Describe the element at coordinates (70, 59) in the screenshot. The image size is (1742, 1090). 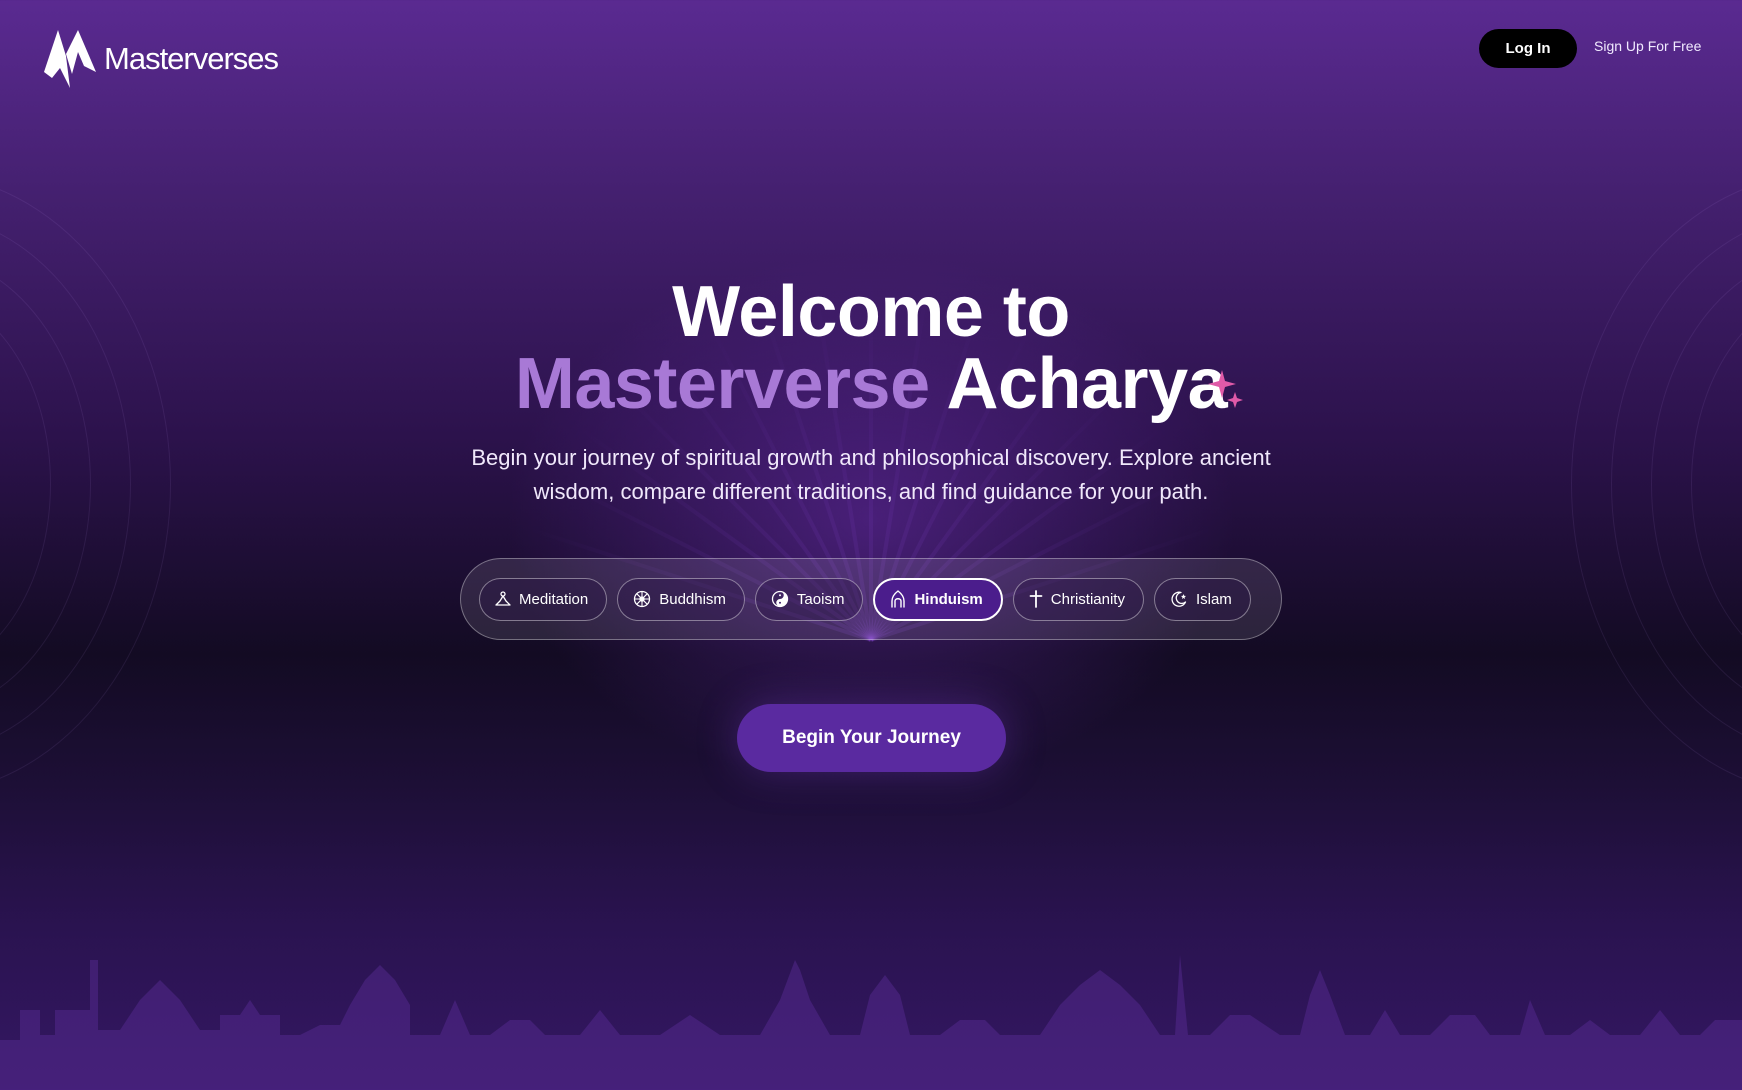
I see `masterverses-logo-icon` at that location.